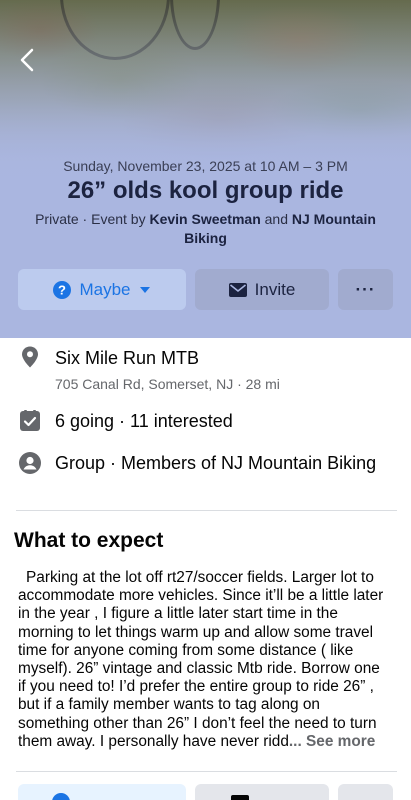 The image size is (411, 800). I want to click on details-heading: What to expect, so click(89, 540).